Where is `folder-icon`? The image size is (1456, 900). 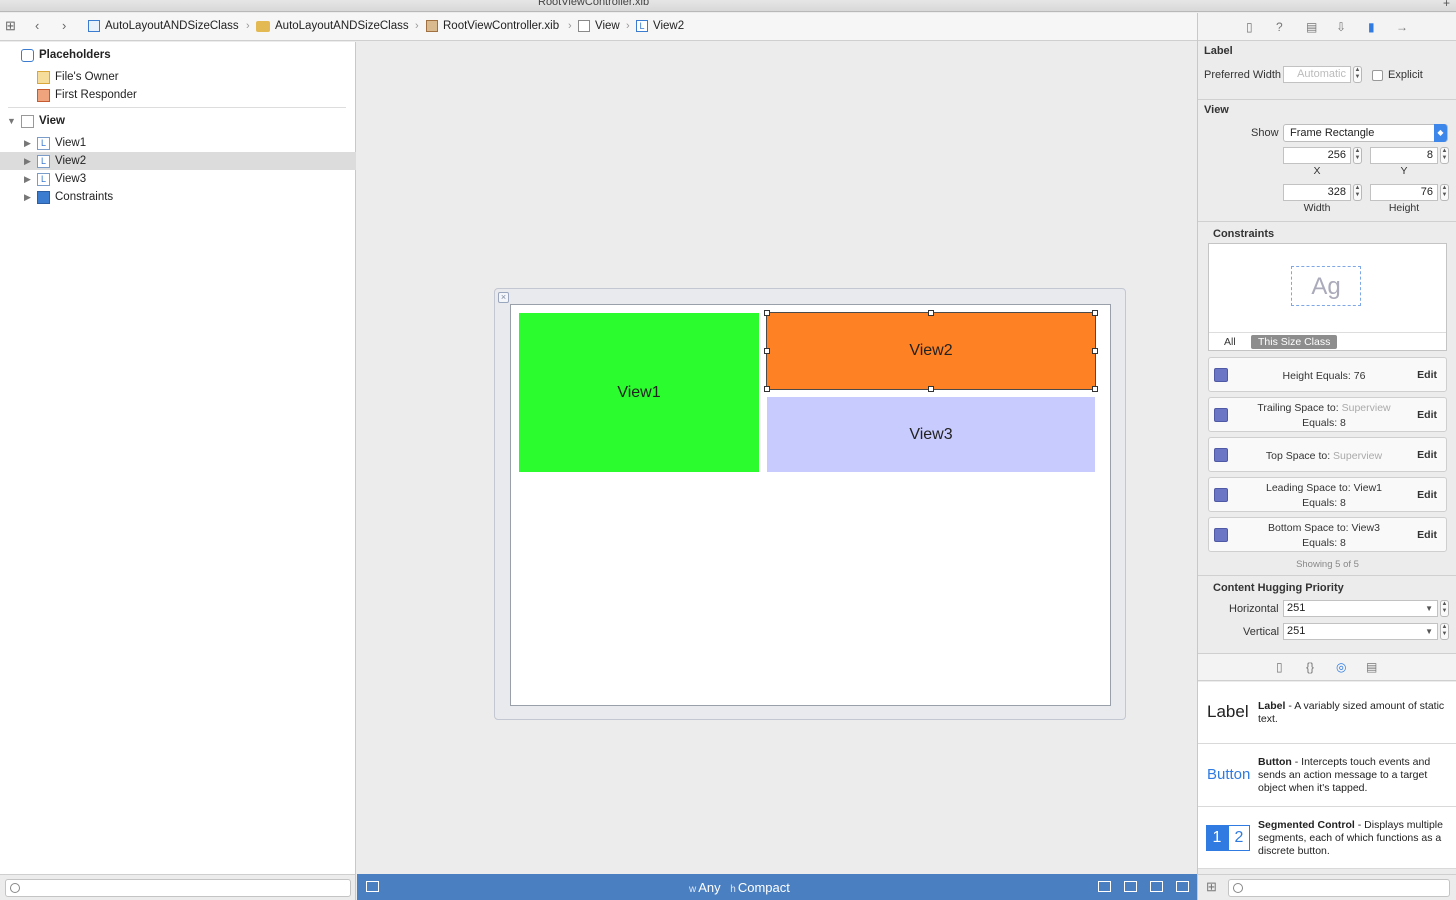
folder-icon is located at coordinates (263, 26).